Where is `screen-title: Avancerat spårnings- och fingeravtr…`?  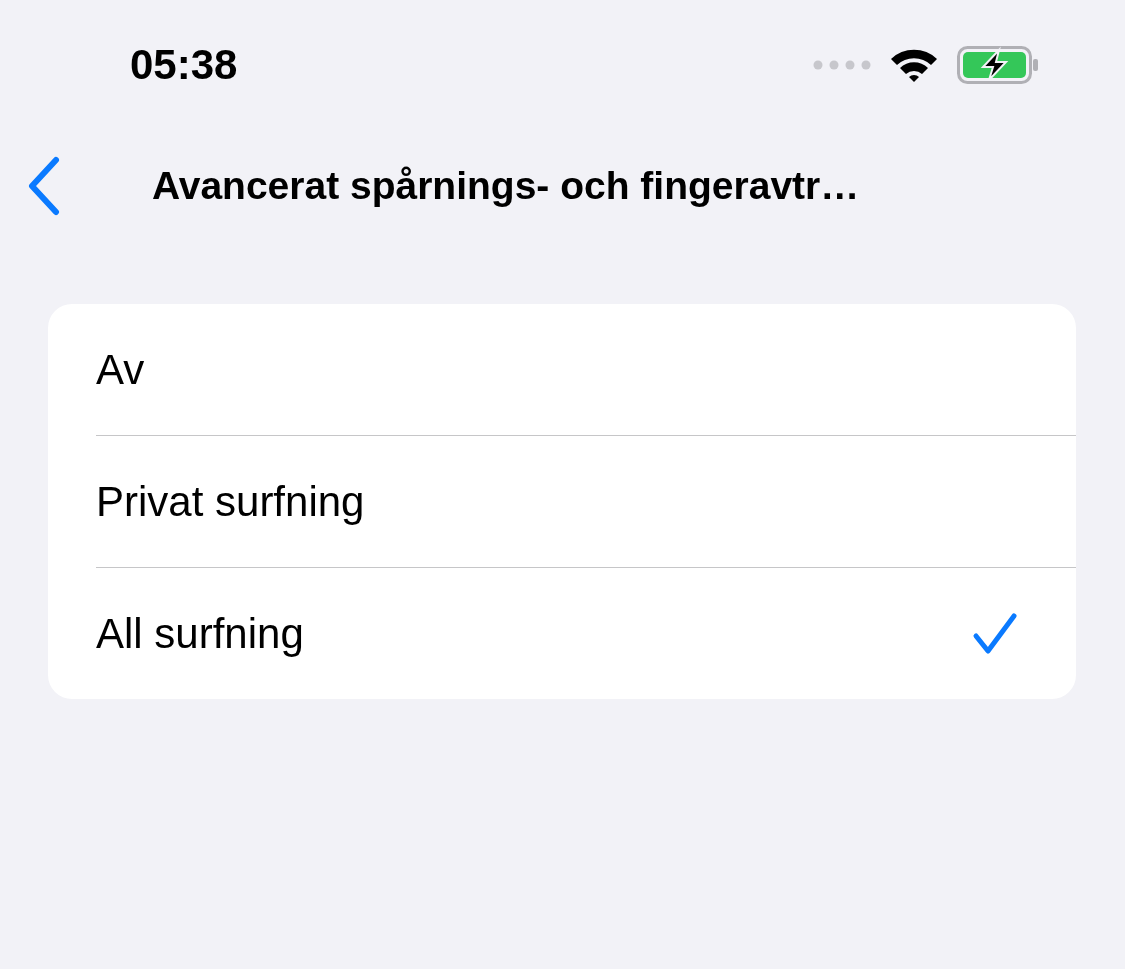
screen-title: Avancerat spårnings- och fingeravtr… is located at coordinates (506, 186).